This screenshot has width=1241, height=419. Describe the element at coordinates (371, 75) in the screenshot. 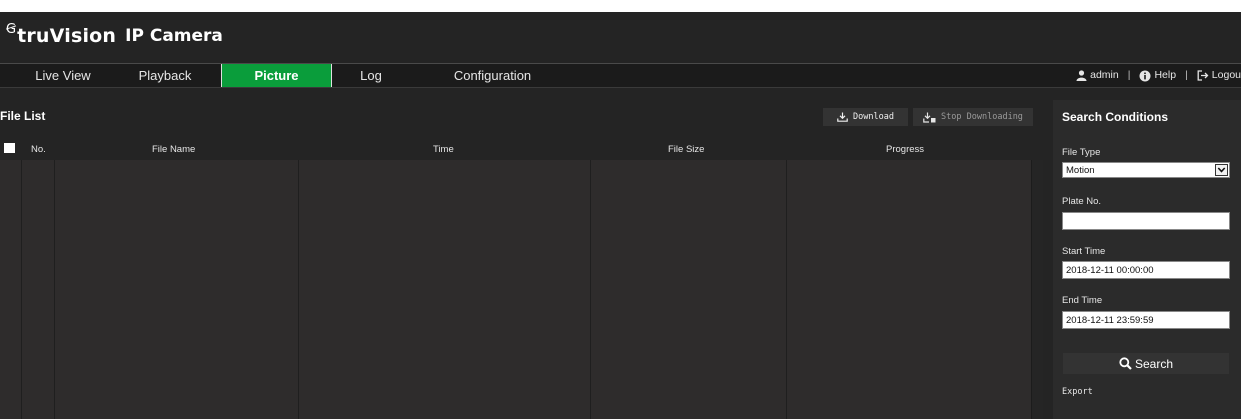

I see `tab-log: Log` at that location.